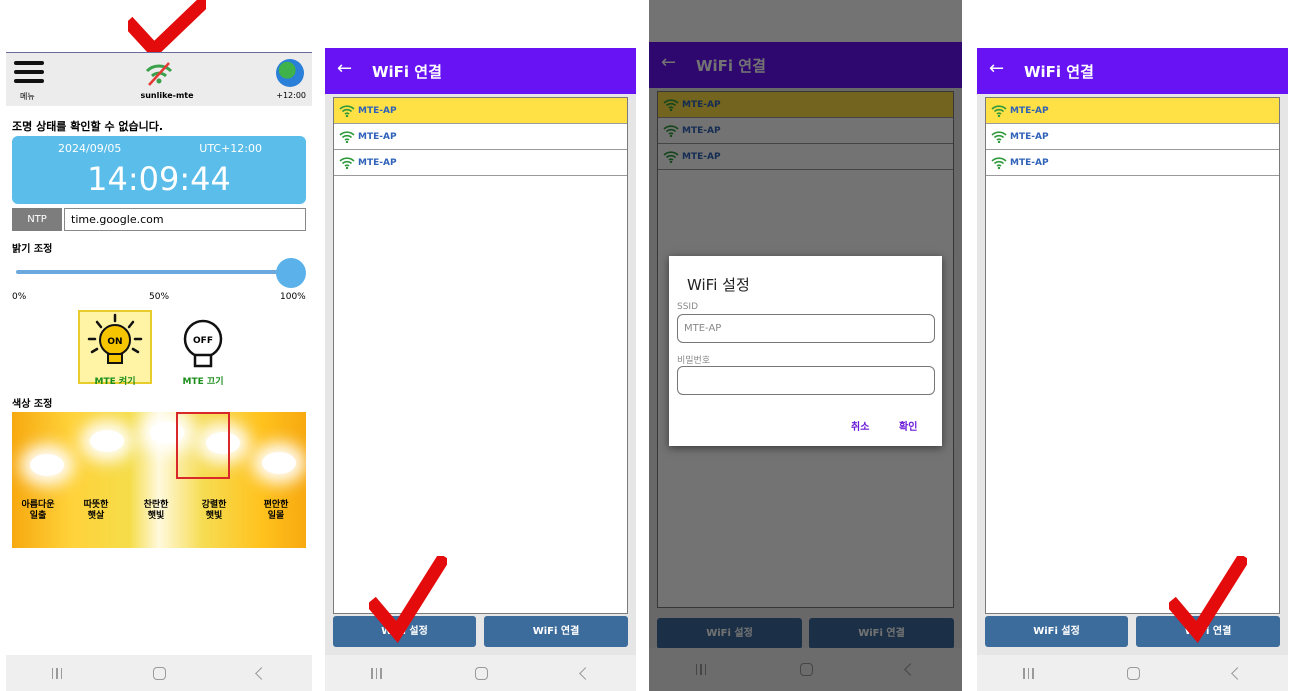 The image size is (1293, 691). I want to click on preset-line: 아름다운, so click(38, 505).